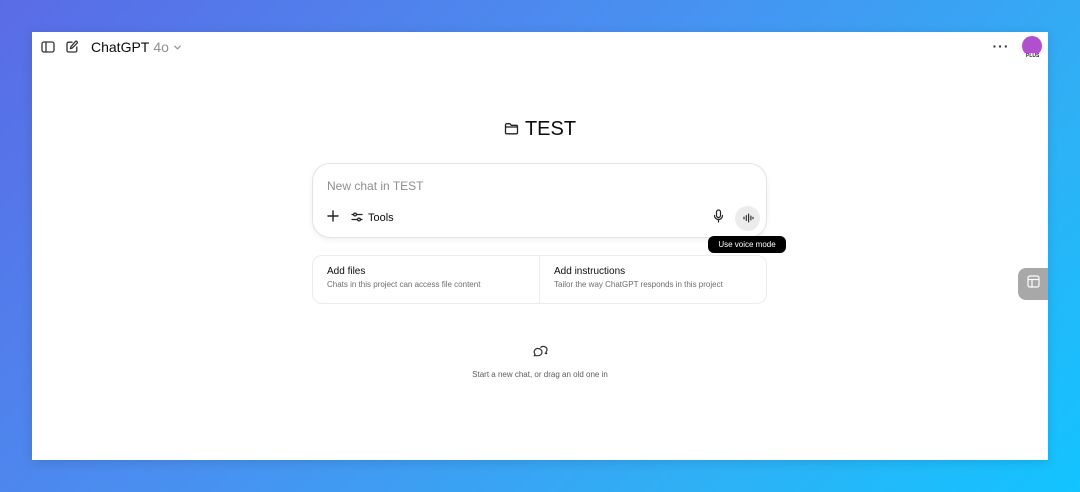  I want to click on card-title: Add instructions, so click(590, 271).